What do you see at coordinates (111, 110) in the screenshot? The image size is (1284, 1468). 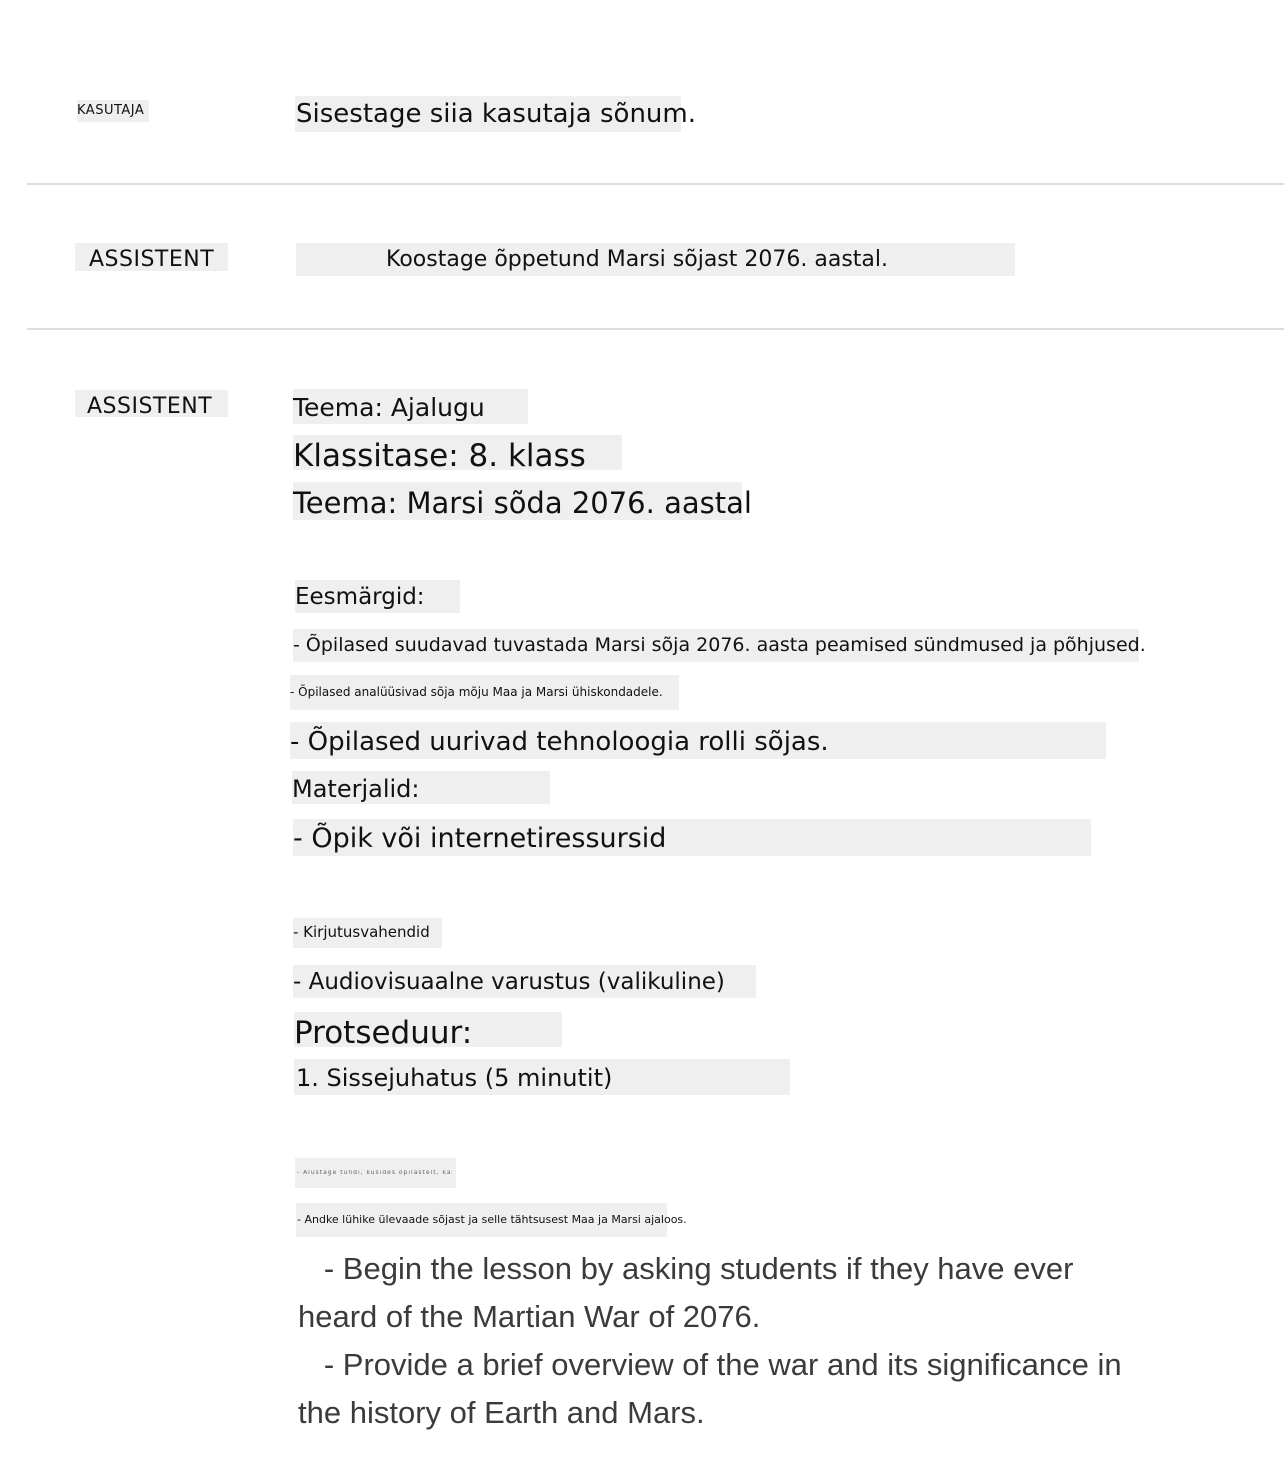 I see `role-label: KASUTAJA` at bounding box center [111, 110].